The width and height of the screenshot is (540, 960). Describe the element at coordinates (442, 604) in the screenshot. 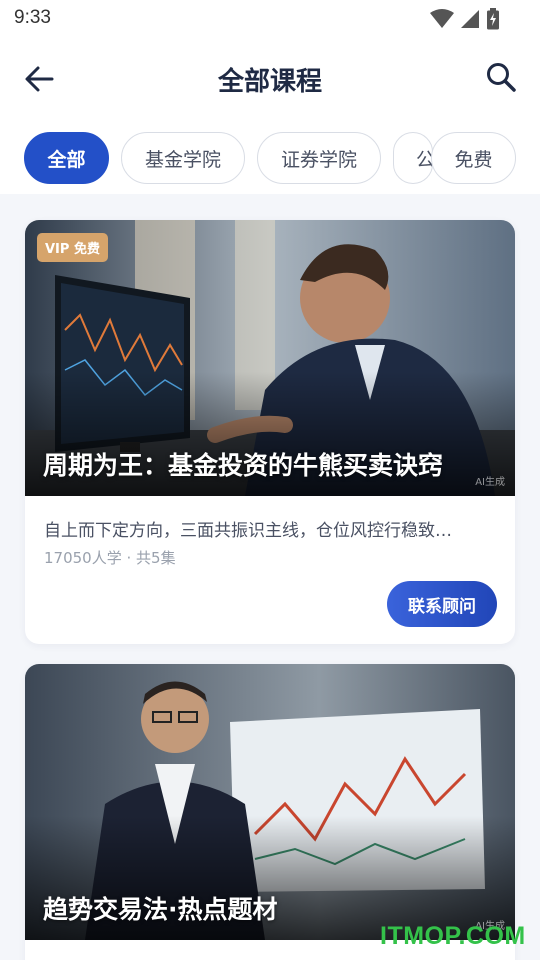

I see `contact-advisor-button: 联系顾问` at that location.